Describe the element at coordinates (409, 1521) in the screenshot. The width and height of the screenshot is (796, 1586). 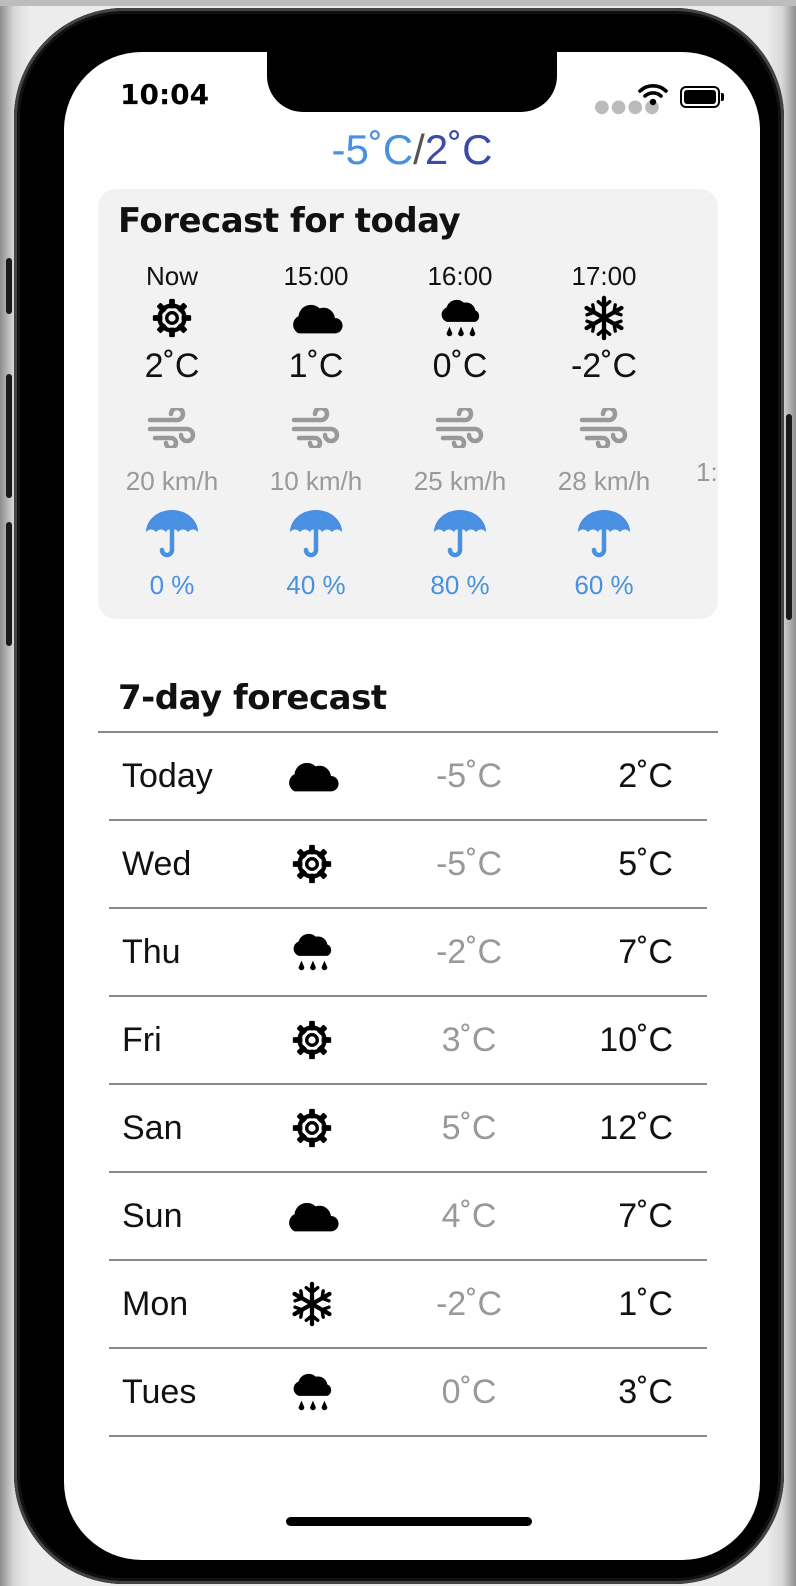
I see `home-indicator` at that location.